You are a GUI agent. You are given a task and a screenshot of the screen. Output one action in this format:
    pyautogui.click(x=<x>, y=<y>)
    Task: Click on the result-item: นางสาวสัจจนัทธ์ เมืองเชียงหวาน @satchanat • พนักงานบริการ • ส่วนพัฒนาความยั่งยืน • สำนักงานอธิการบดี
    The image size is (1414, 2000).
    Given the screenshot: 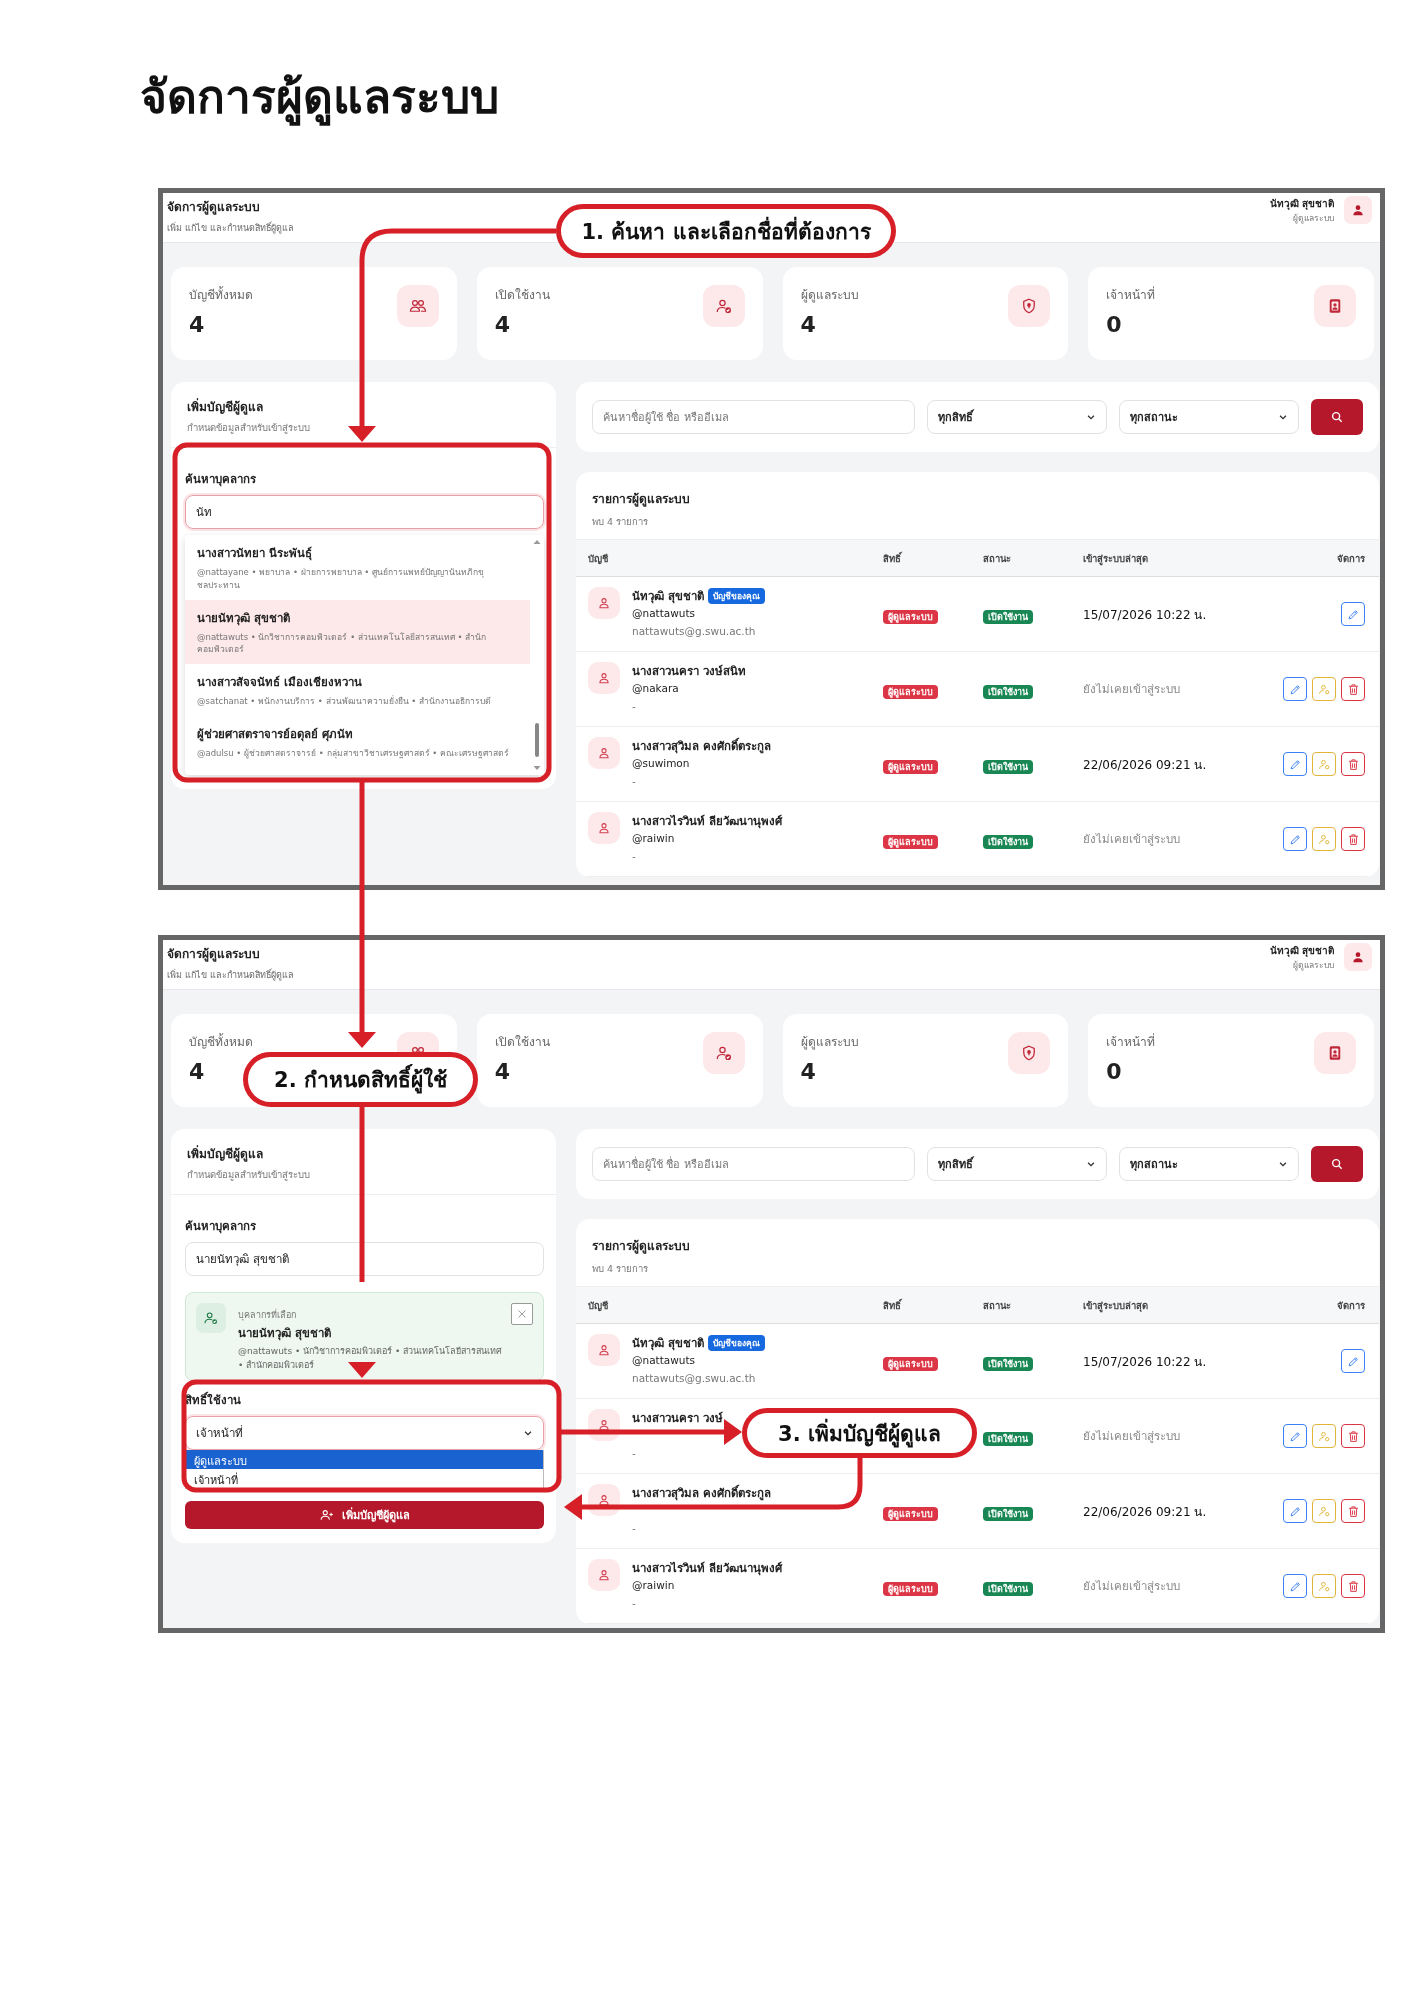 What is the action you would take?
    pyautogui.click(x=357, y=690)
    